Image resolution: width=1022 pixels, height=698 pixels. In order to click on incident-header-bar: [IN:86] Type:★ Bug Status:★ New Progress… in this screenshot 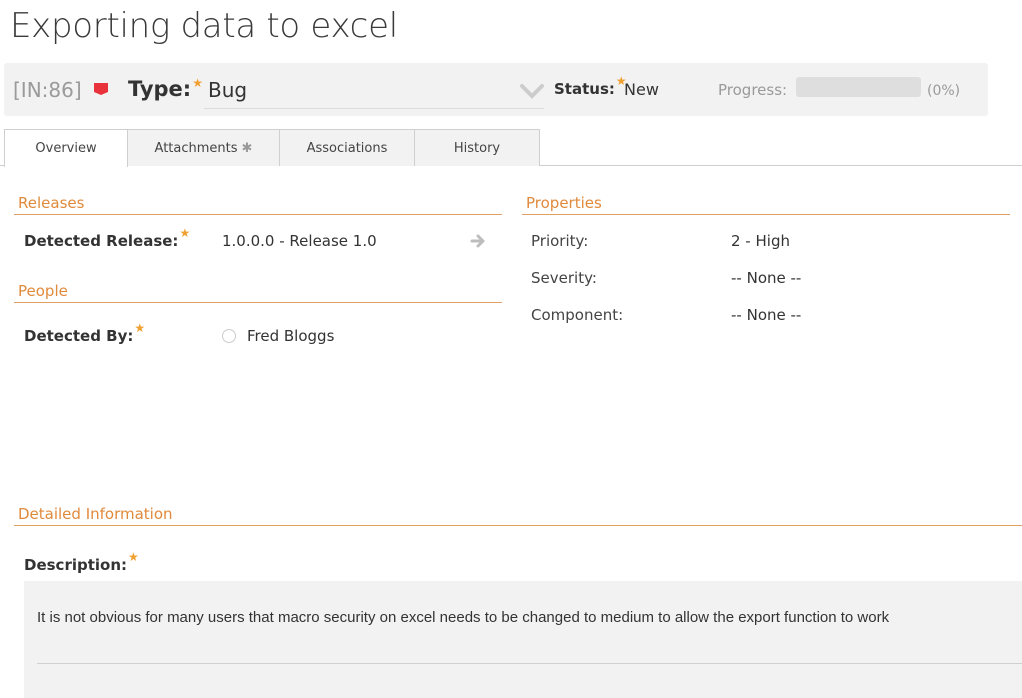, I will do `click(496, 89)`.